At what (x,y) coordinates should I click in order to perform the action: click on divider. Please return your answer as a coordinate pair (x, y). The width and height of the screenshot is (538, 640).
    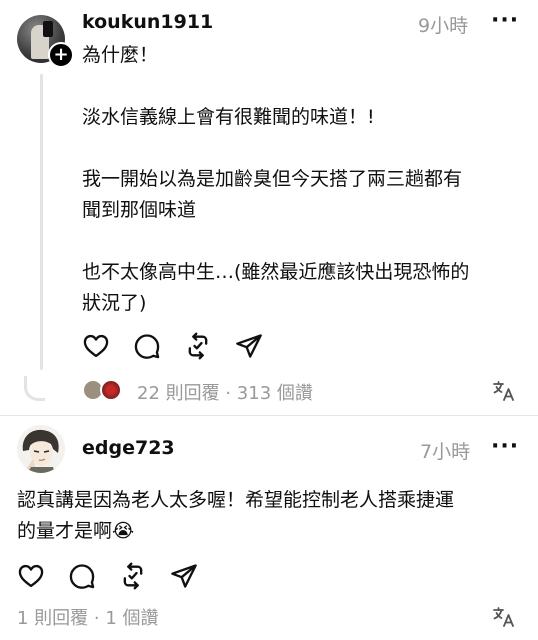
    Looking at the image, I should click on (269, 415).